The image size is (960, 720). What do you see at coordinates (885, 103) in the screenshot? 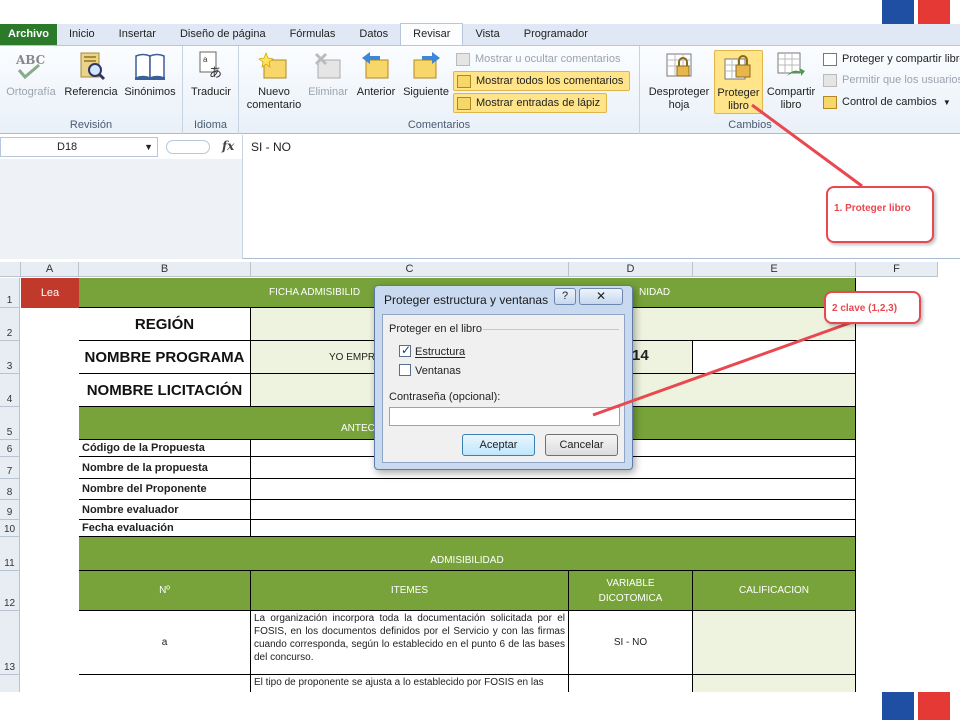
I see `control-cambios-button: Control de cambios ▼` at bounding box center [885, 103].